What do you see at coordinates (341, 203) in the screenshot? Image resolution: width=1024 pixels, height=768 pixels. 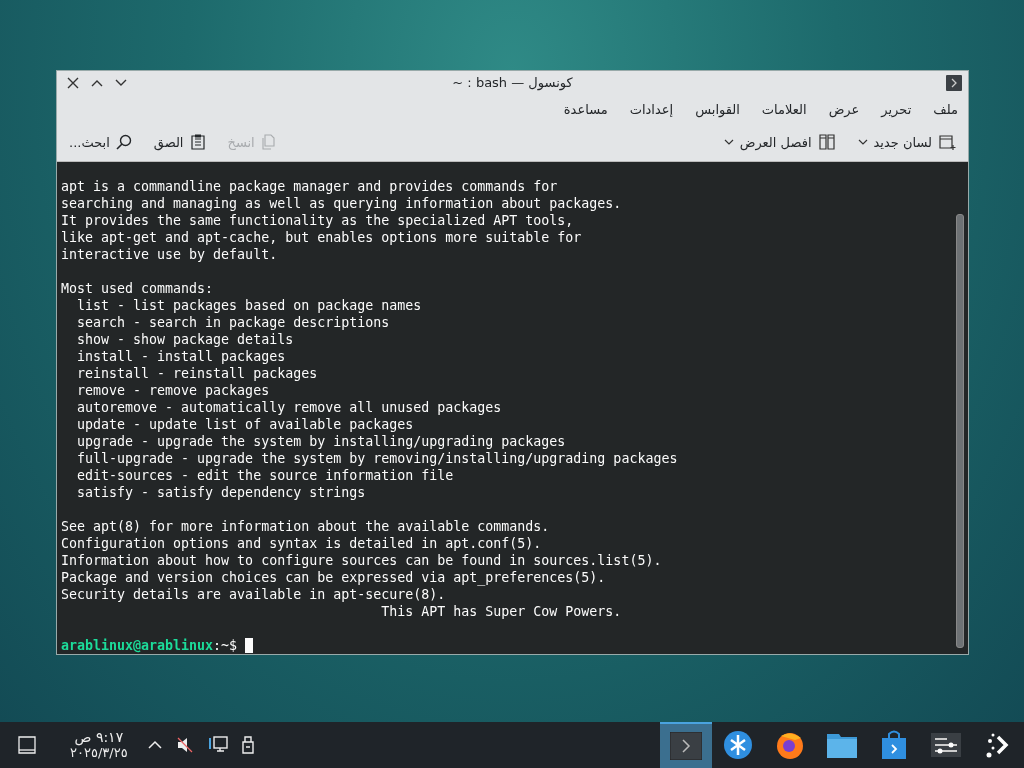 I see `terminal-line: searching and managing as well as querying information about packages.` at bounding box center [341, 203].